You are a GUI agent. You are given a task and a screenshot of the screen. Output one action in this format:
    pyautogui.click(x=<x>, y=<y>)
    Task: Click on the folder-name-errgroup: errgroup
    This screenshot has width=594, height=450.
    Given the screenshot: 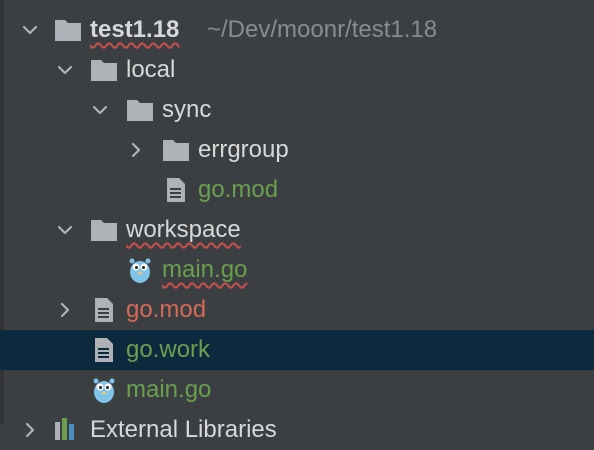 What is the action you would take?
    pyautogui.click(x=243, y=150)
    